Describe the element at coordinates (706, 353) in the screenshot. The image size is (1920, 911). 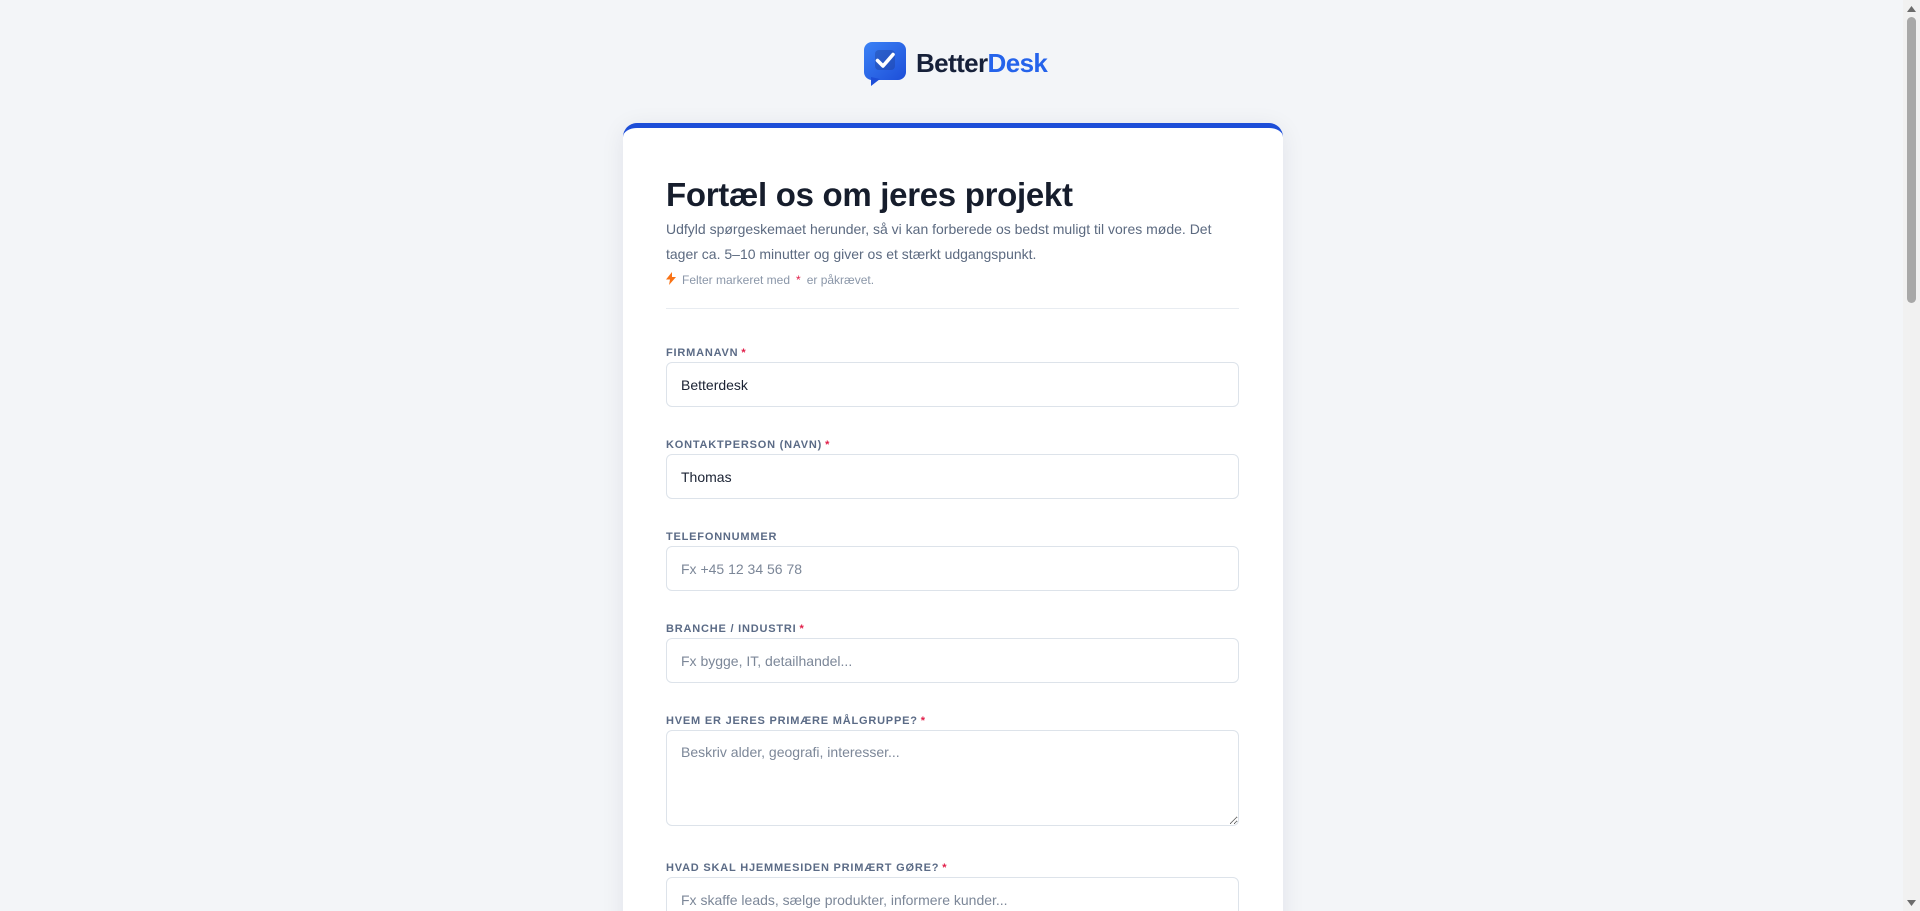
I see `company-name-label: FIRMANAVN *` at that location.